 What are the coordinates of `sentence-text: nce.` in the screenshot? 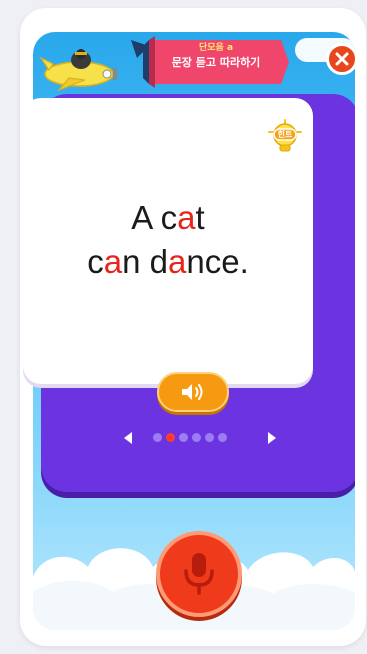 It's located at (217, 261).